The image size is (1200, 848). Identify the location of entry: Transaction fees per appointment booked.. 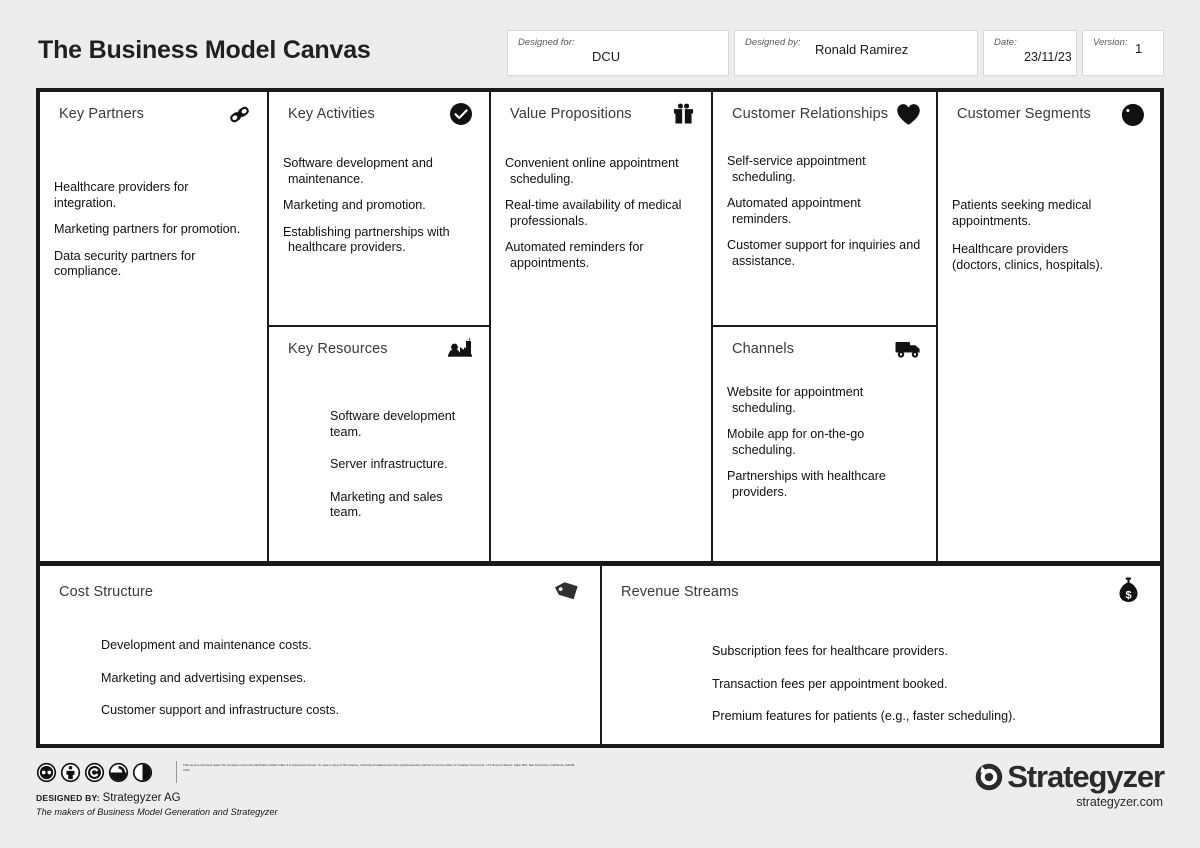
(830, 683).